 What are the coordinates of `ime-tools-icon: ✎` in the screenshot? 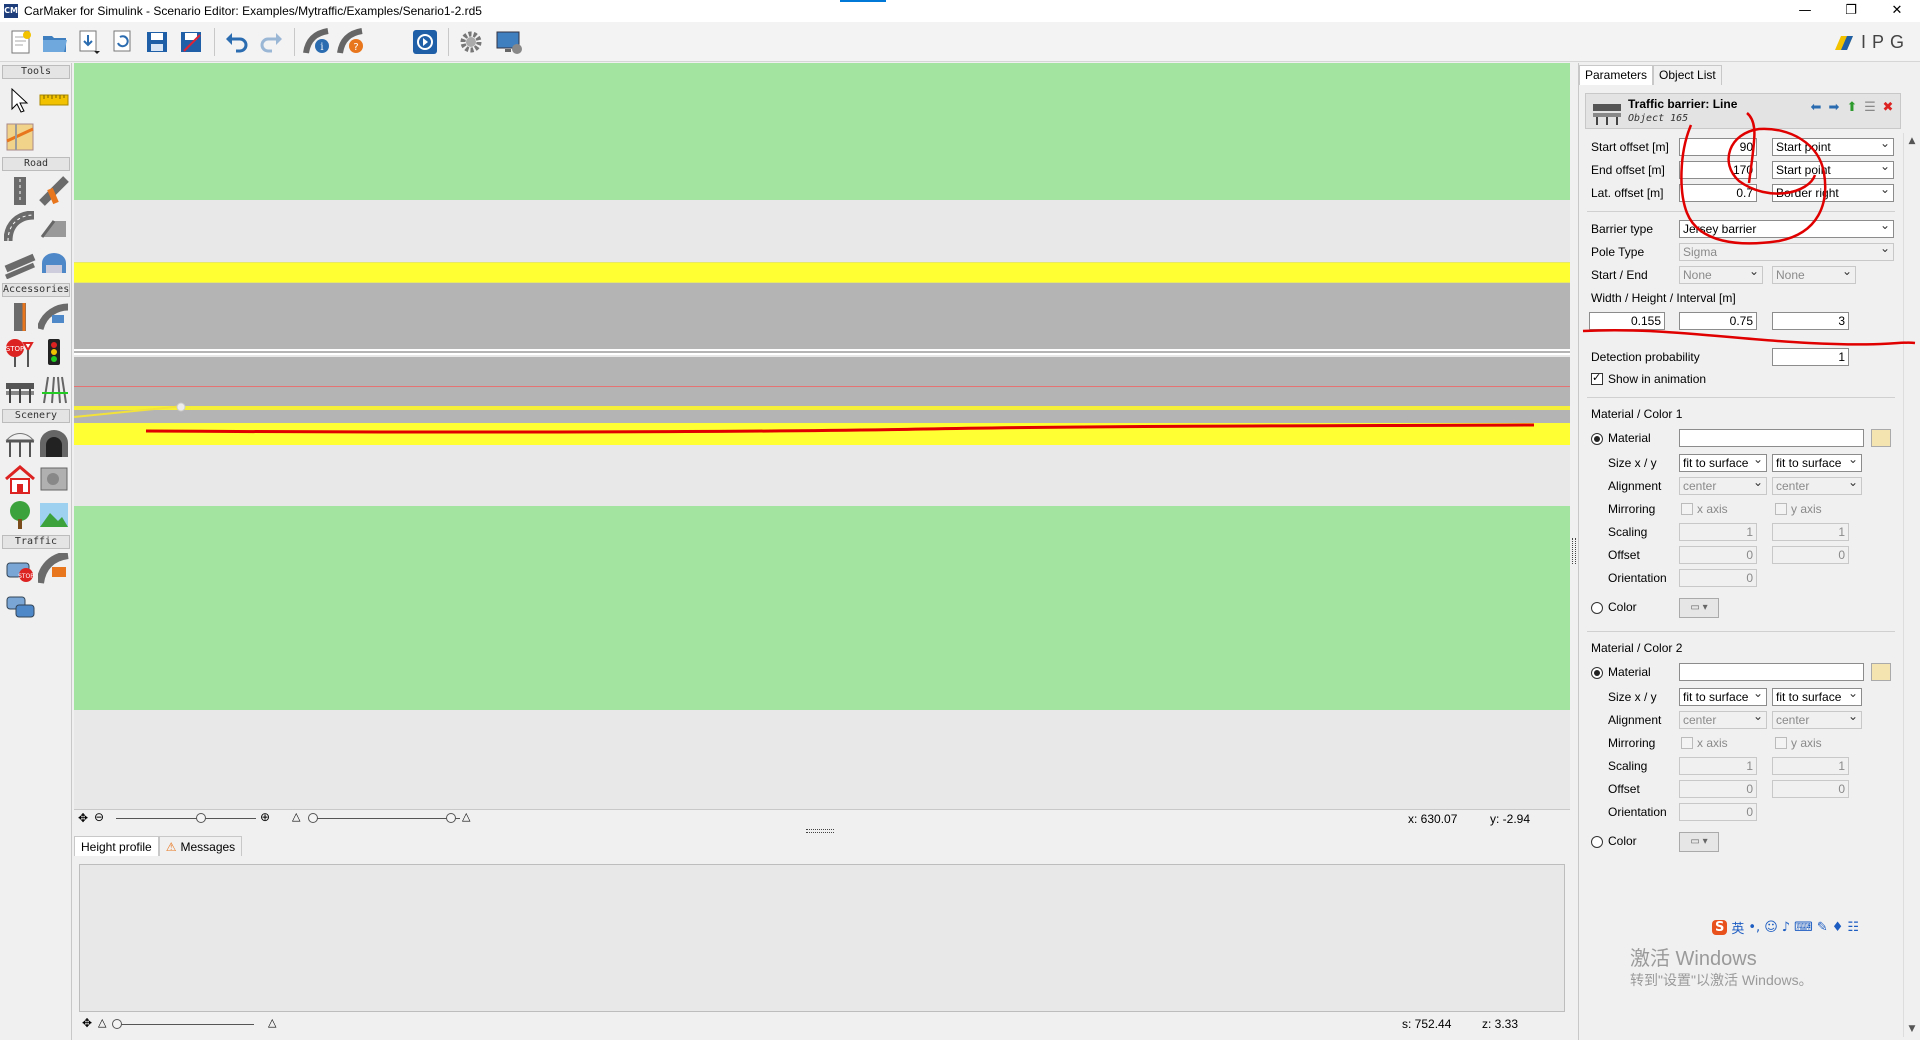 It's located at (1822, 927).